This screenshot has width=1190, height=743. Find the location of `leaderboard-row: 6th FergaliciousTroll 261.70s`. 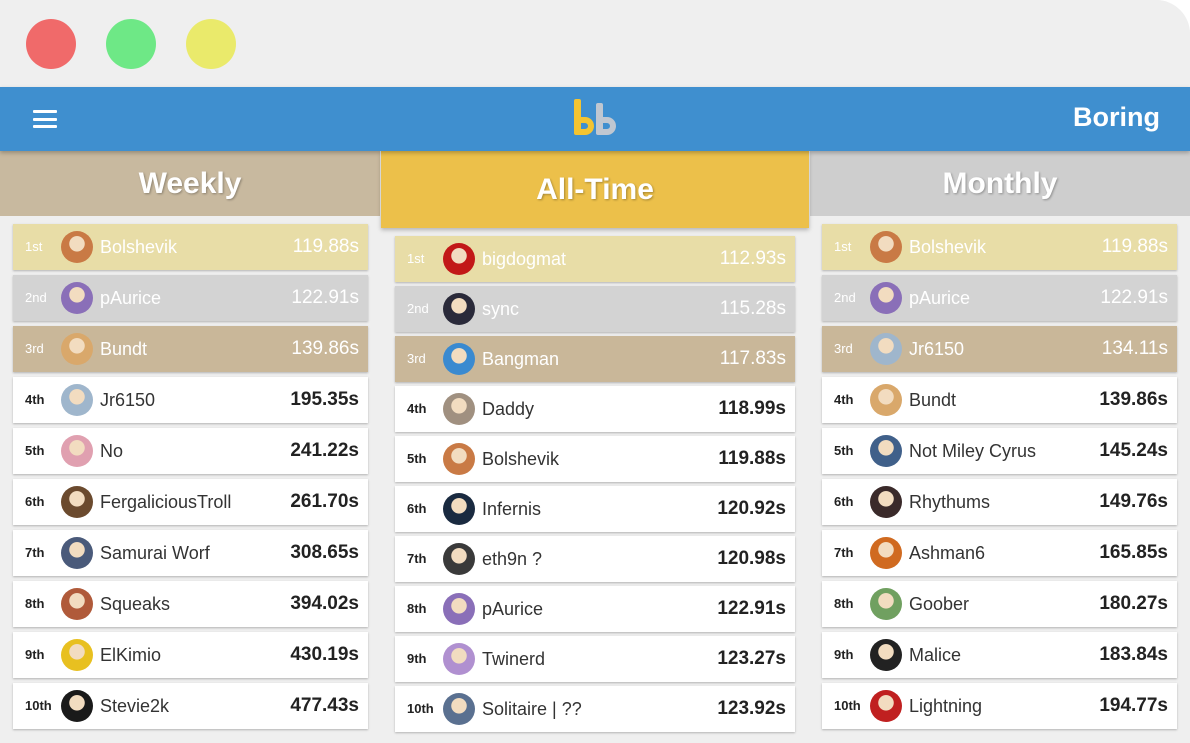

leaderboard-row: 6th FergaliciousTroll 261.70s is located at coordinates (190, 502).